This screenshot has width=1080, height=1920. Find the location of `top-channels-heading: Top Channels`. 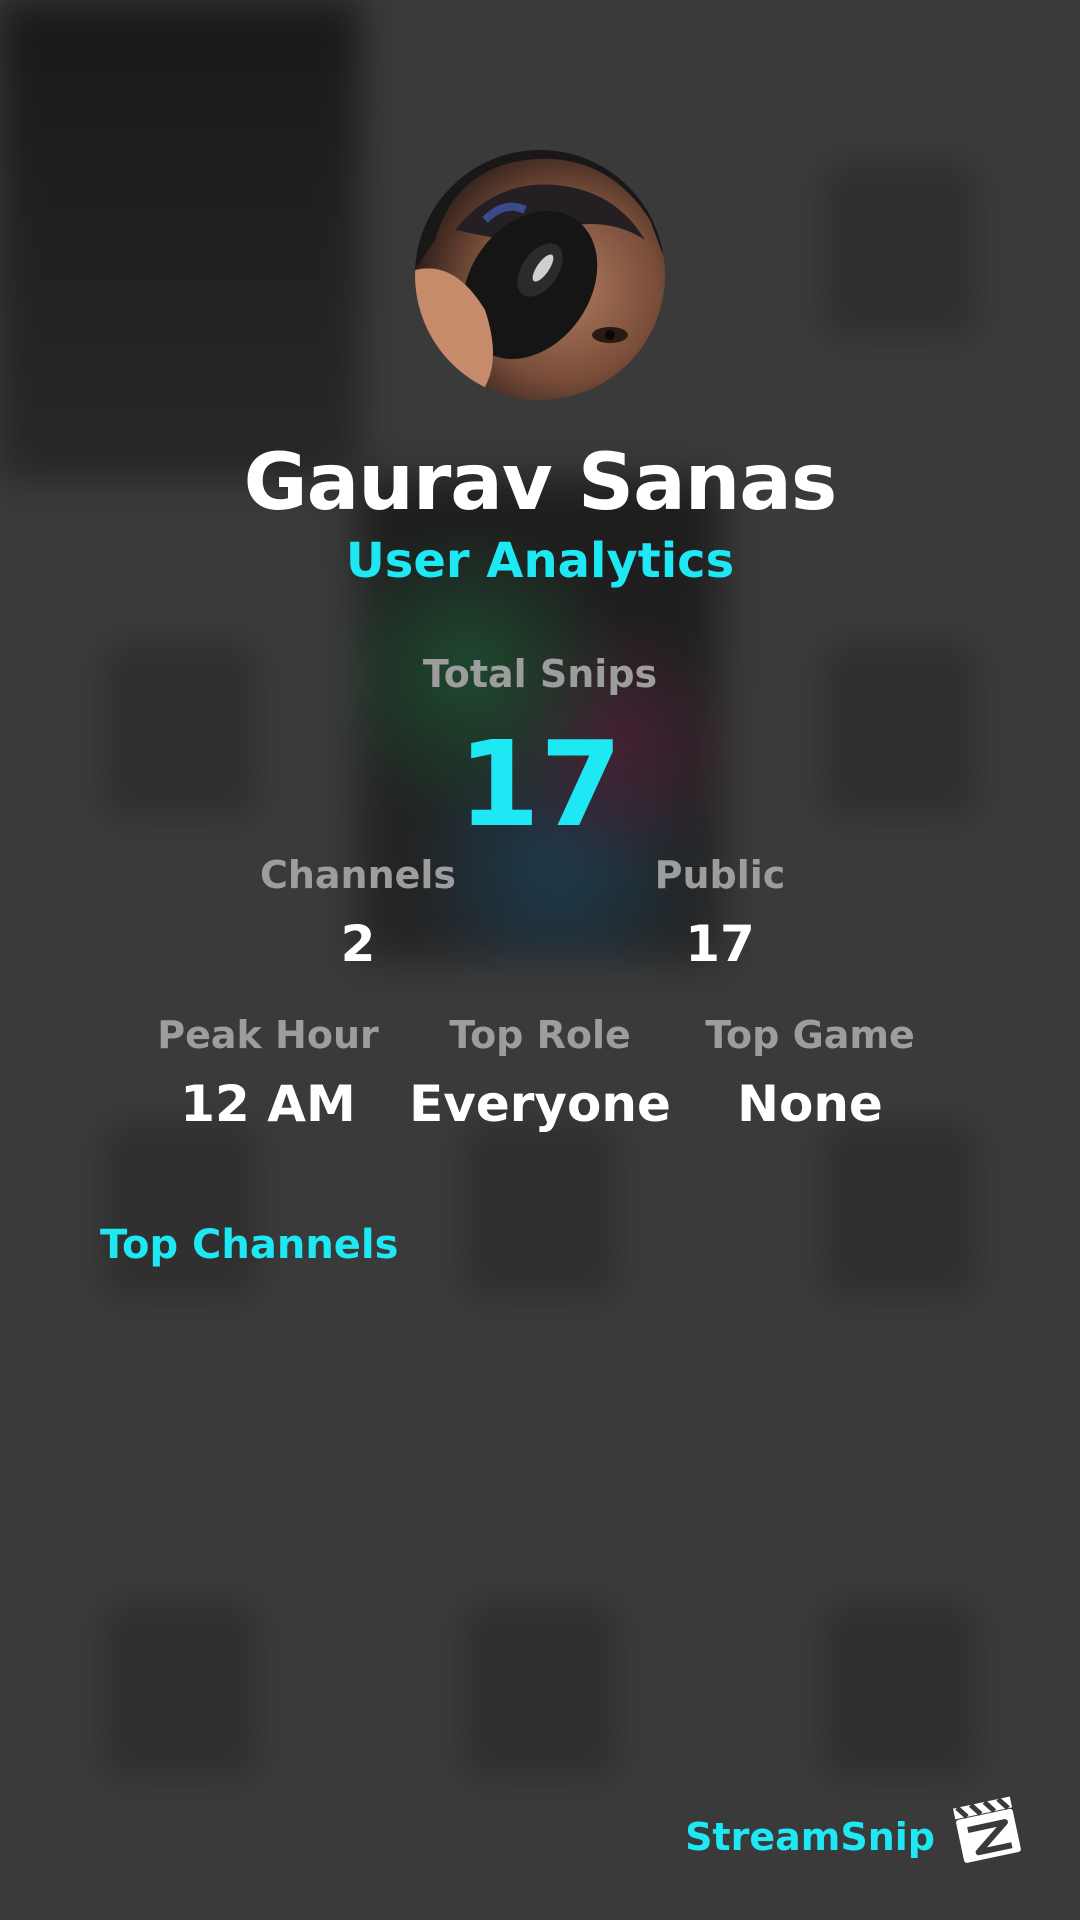

top-channels-heading: Top Channels is located at coordinates (249, 1245).